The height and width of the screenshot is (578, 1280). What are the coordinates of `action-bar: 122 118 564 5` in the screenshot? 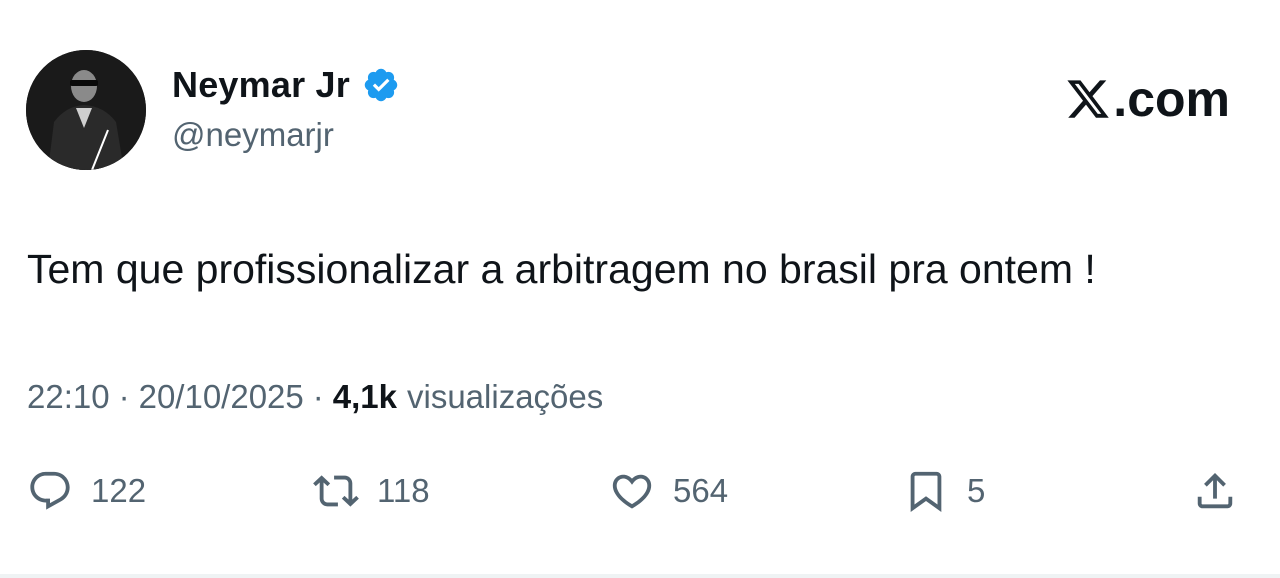 It's located at (640, 496).